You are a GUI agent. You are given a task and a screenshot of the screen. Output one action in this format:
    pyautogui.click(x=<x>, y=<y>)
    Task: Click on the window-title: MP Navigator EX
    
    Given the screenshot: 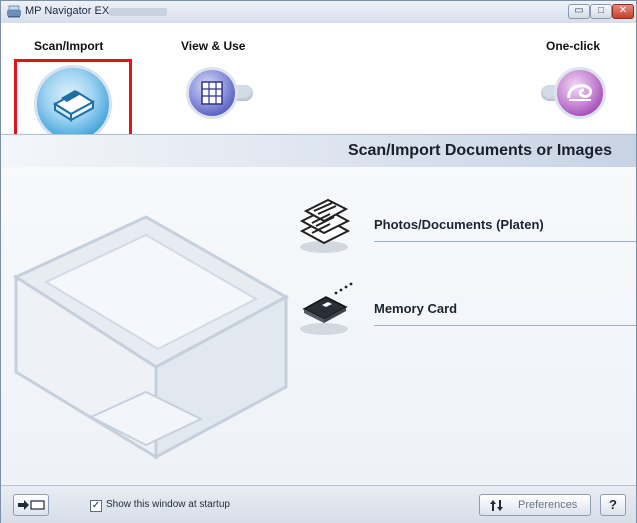 What is the action you would take?
    pyautogui.click(x=67, y=11)
    